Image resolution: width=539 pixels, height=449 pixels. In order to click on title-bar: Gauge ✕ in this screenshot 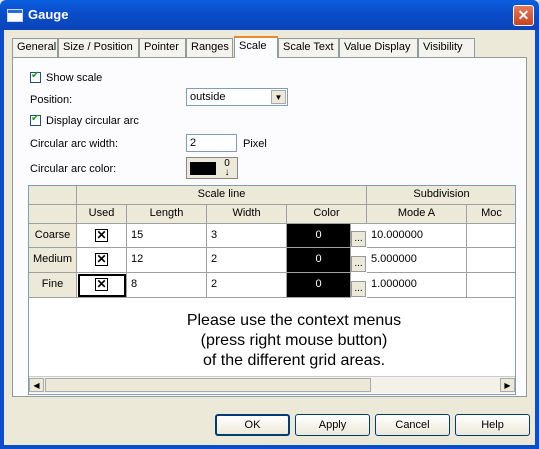, I will do `click(269, 15)`.